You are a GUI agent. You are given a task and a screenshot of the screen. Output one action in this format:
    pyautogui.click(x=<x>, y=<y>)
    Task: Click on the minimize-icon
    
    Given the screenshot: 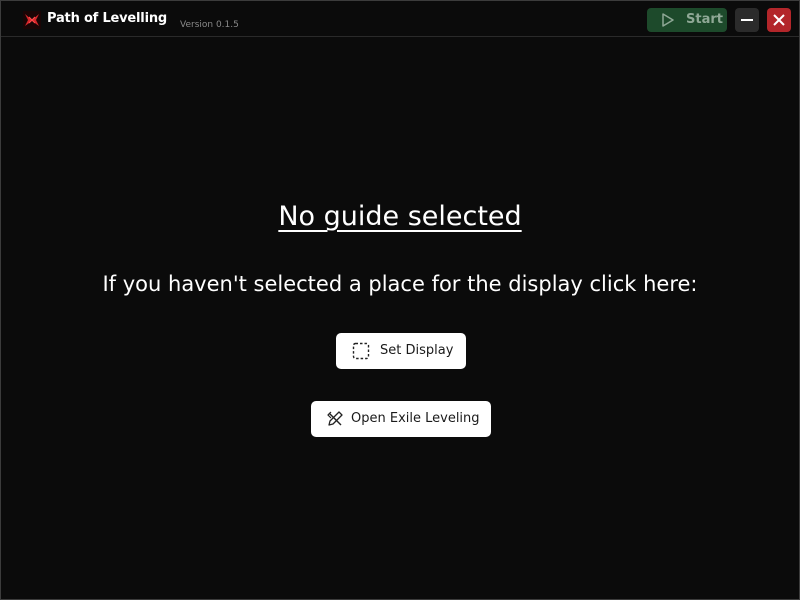 What is the action you would take?
    pyautogui.click(x=747, y=20)
    